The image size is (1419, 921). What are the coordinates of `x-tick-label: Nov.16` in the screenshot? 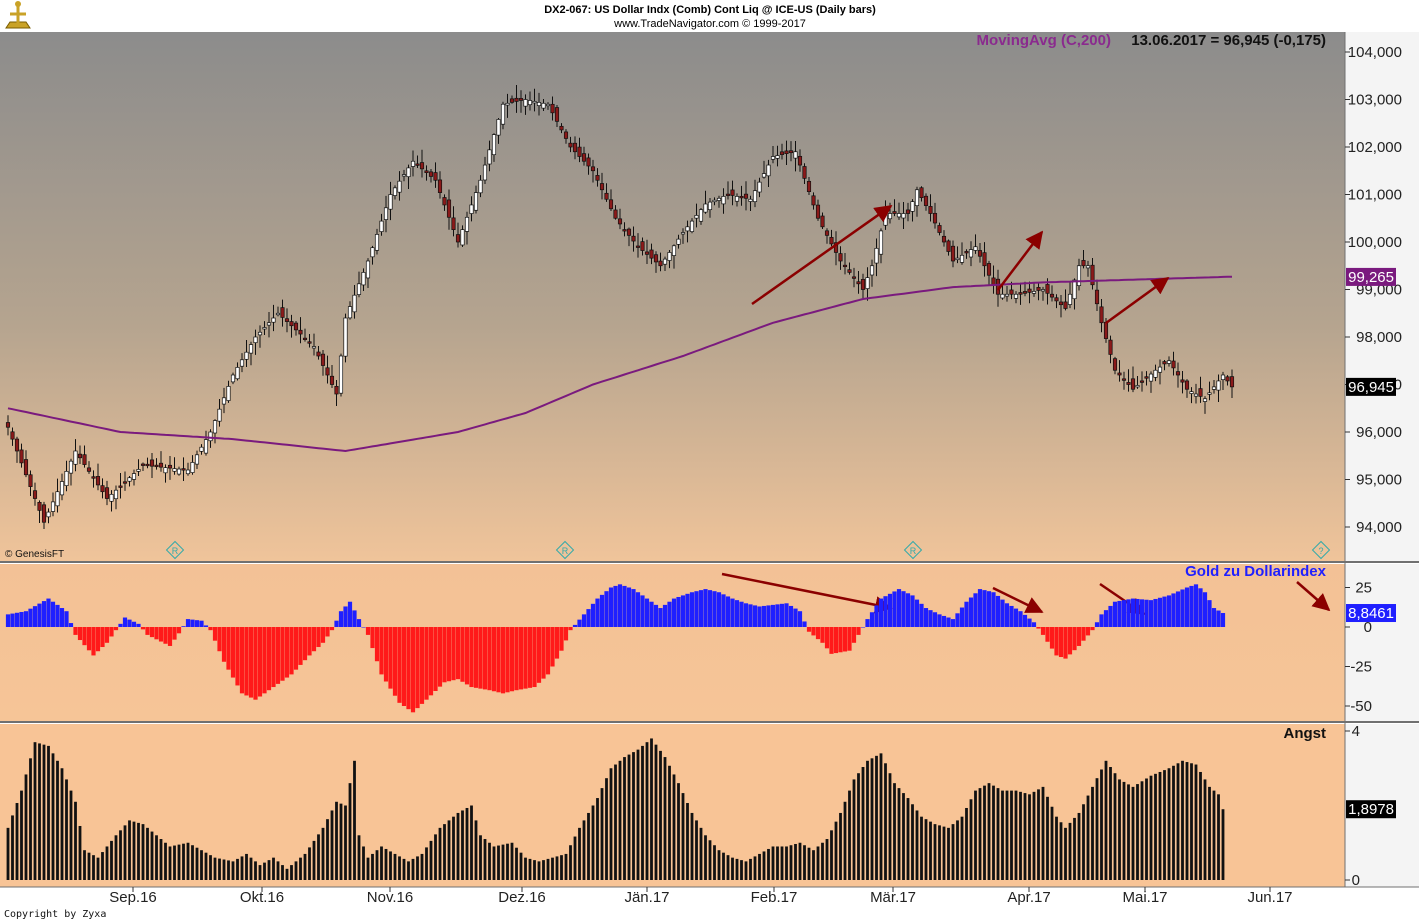 It's located at (390, 897).